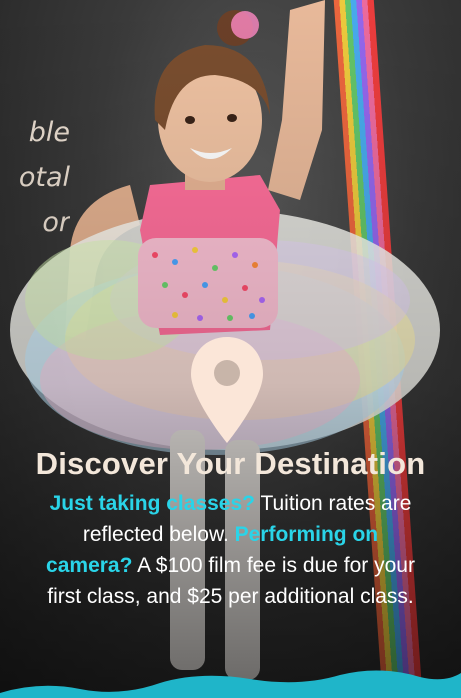 The image size is (461, 698). I want to click on bottom-wave, so click(230, 684).